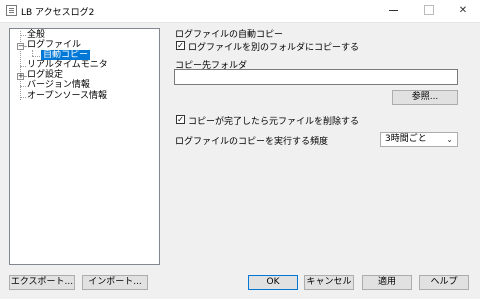 This screenshot has width=480, height=299. I want to click on ok-button: OK, so click(273, 282).